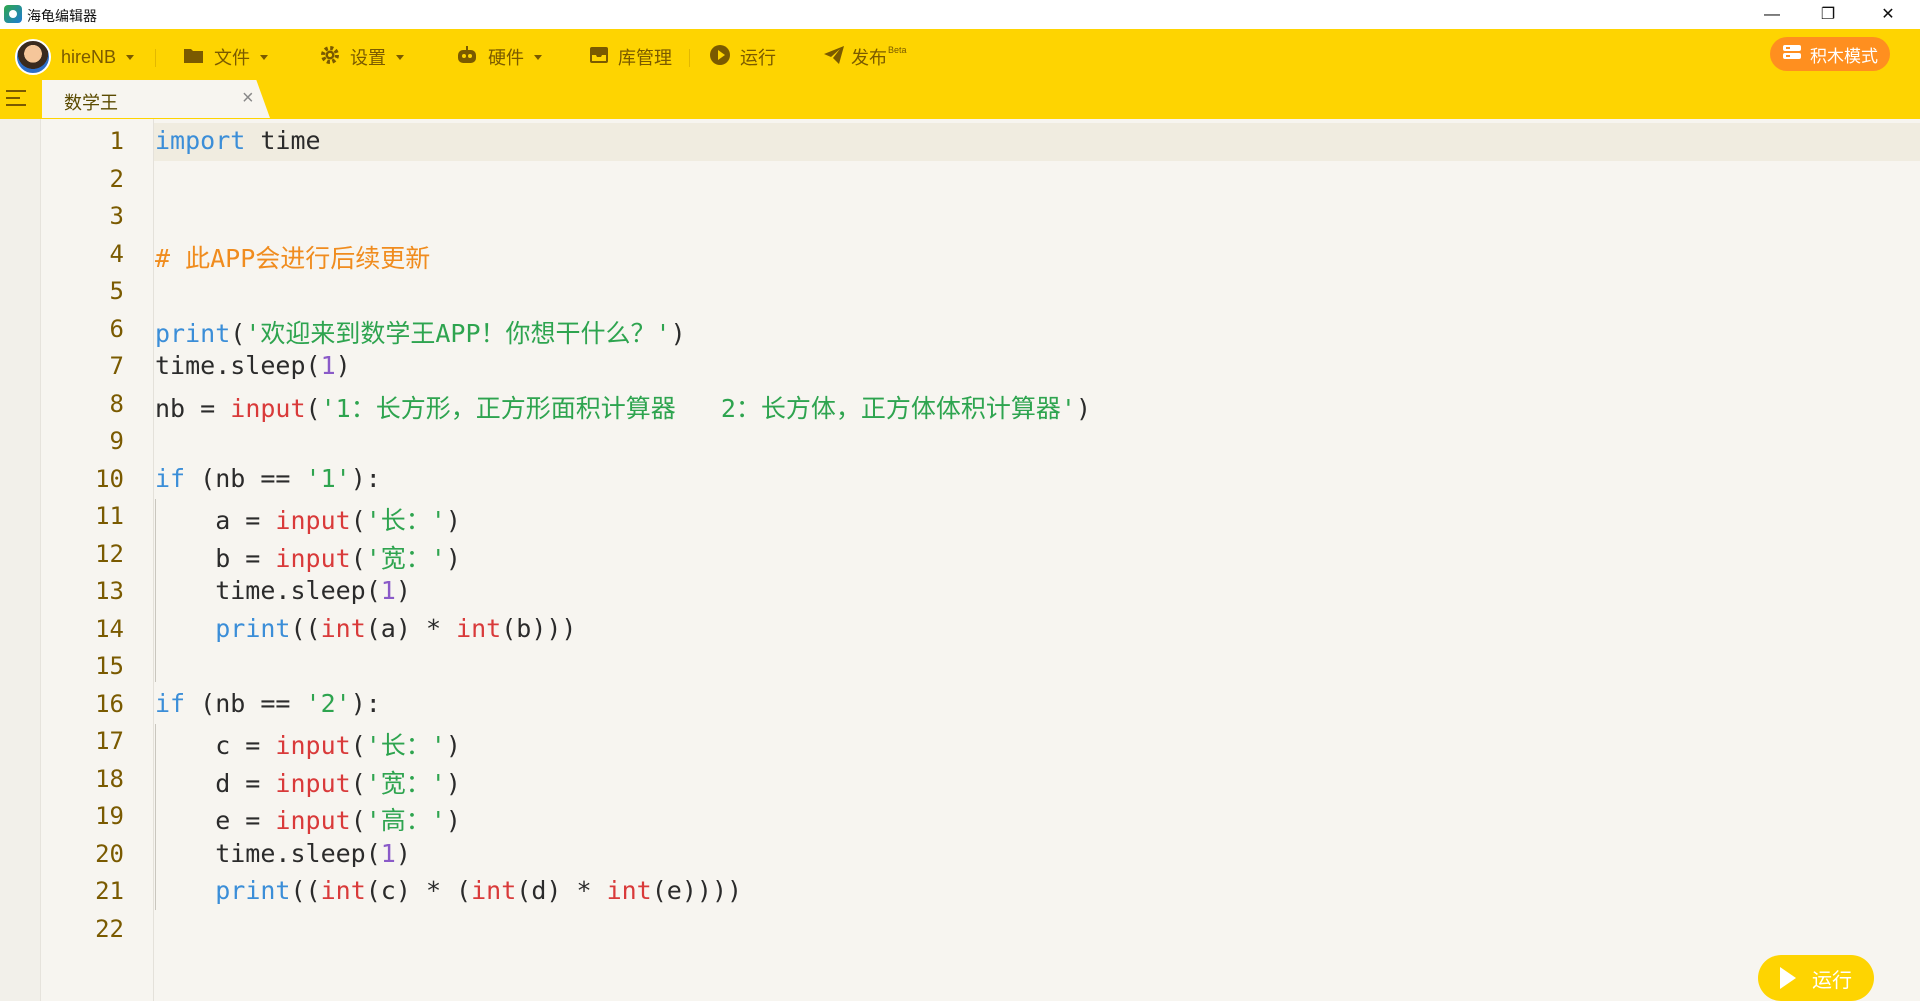 This screenshot has height=1001, width=1920. I want to click on code-line: e = input('高：'), so click(308, 819).